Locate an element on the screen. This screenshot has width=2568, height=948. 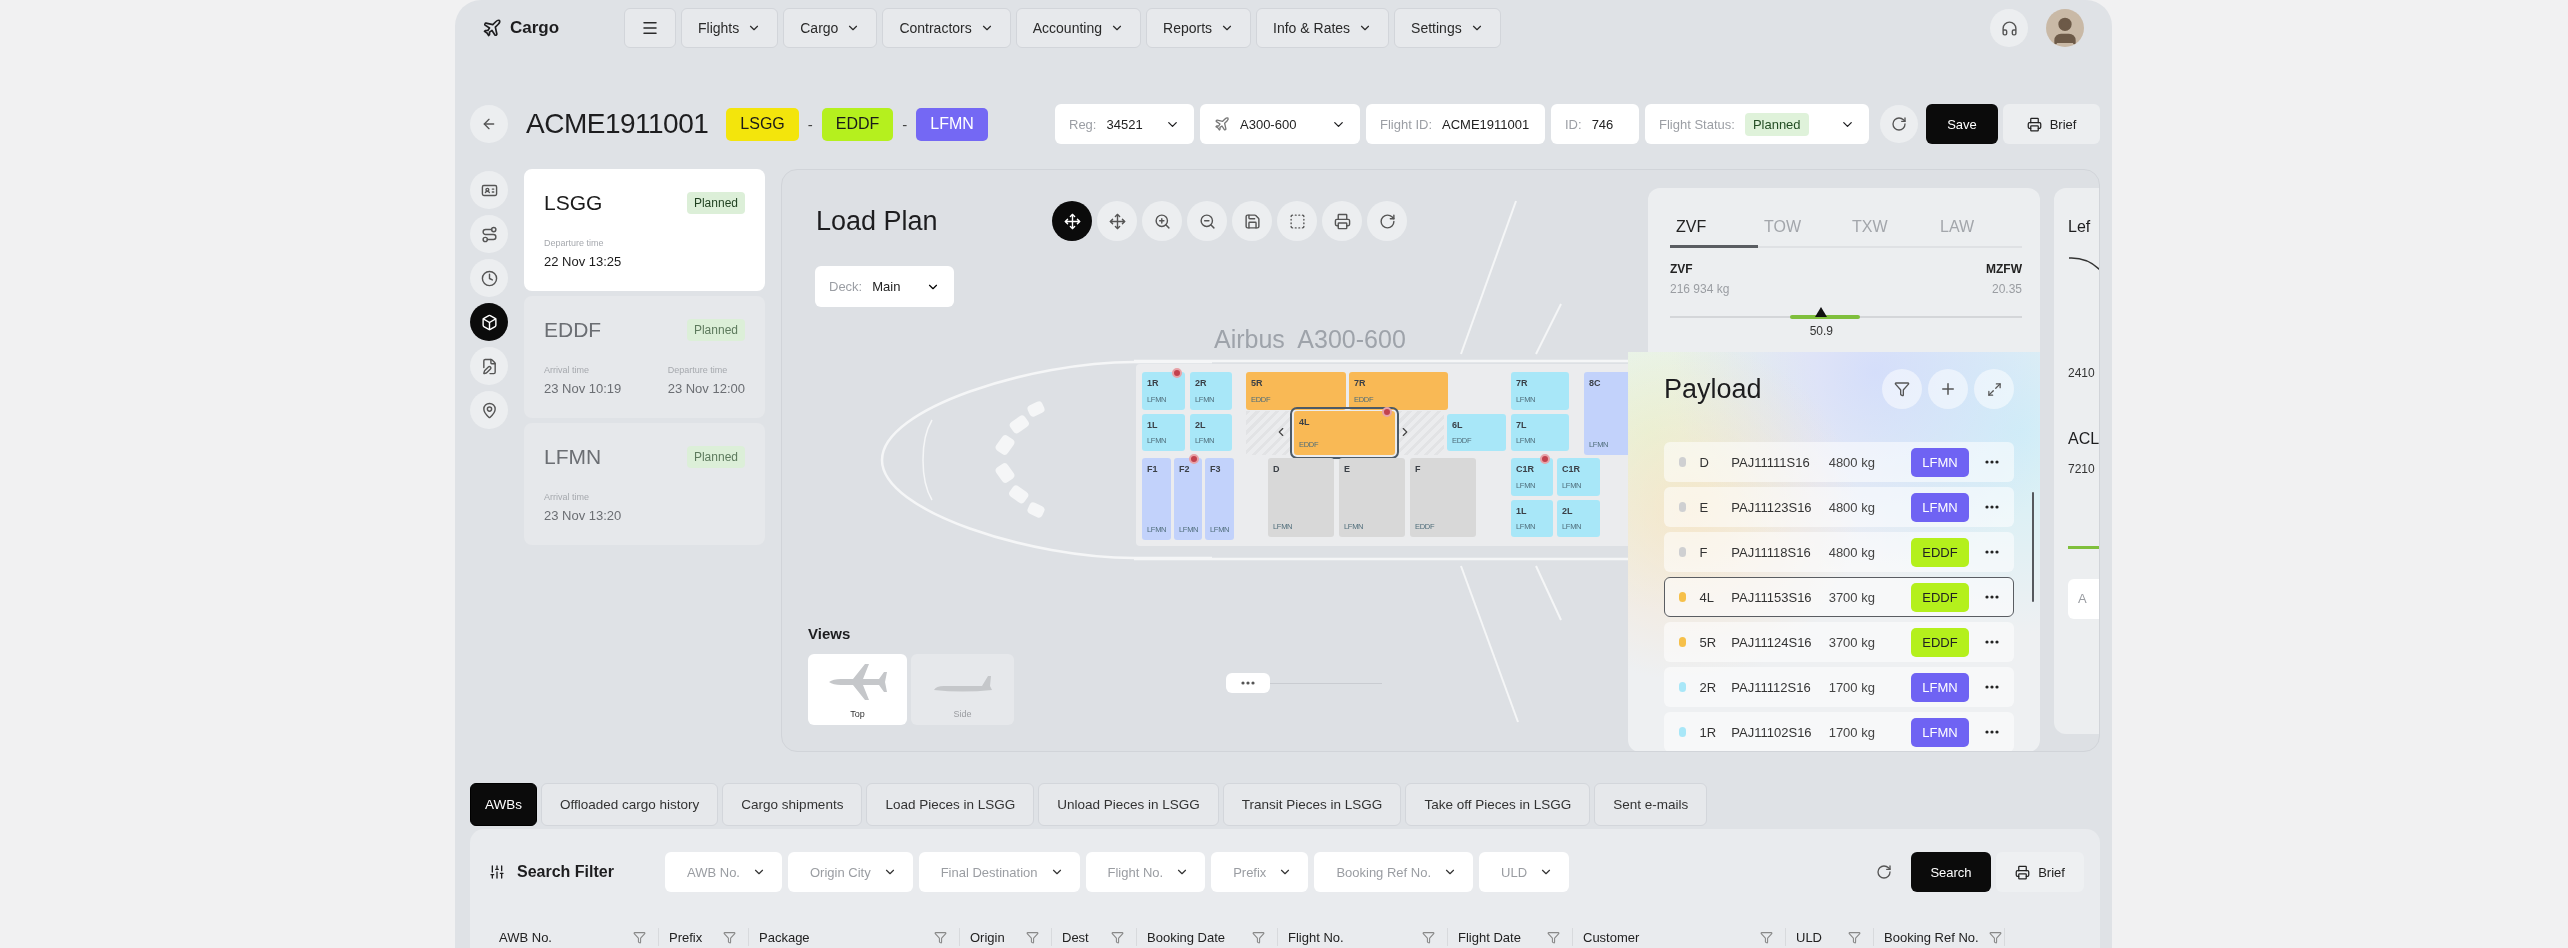
tab: Unload Pieces in LSGG is located at coordinates (1128, 804).